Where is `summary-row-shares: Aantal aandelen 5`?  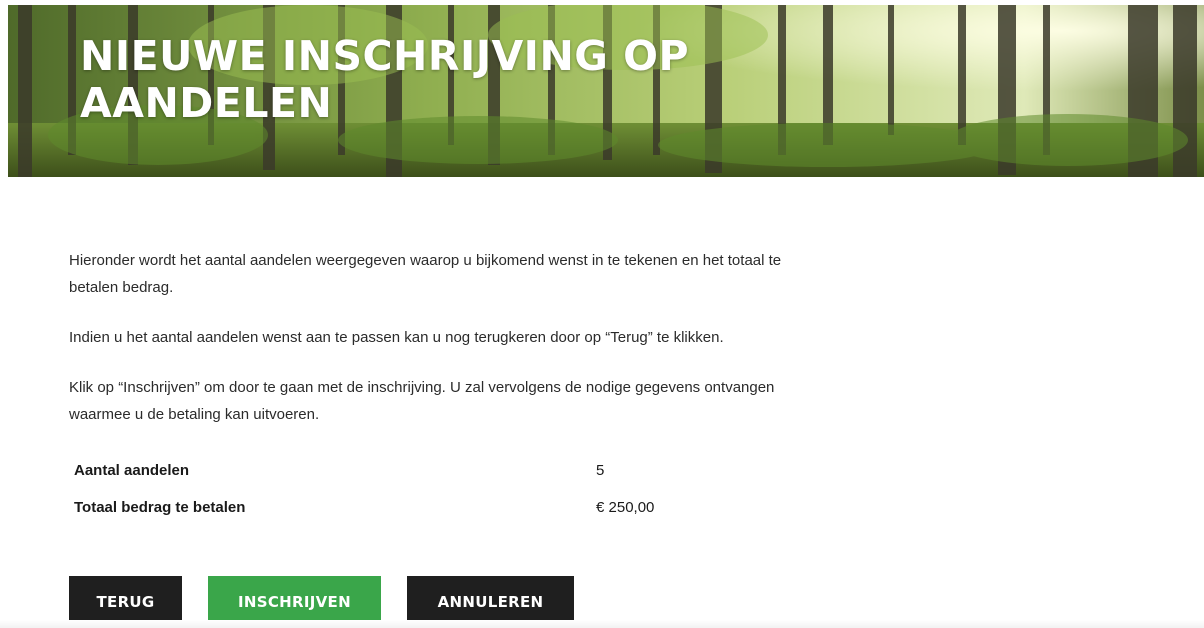
summary-row-shares: Aantal aandelen 5 is located at coordinates (394, 477).